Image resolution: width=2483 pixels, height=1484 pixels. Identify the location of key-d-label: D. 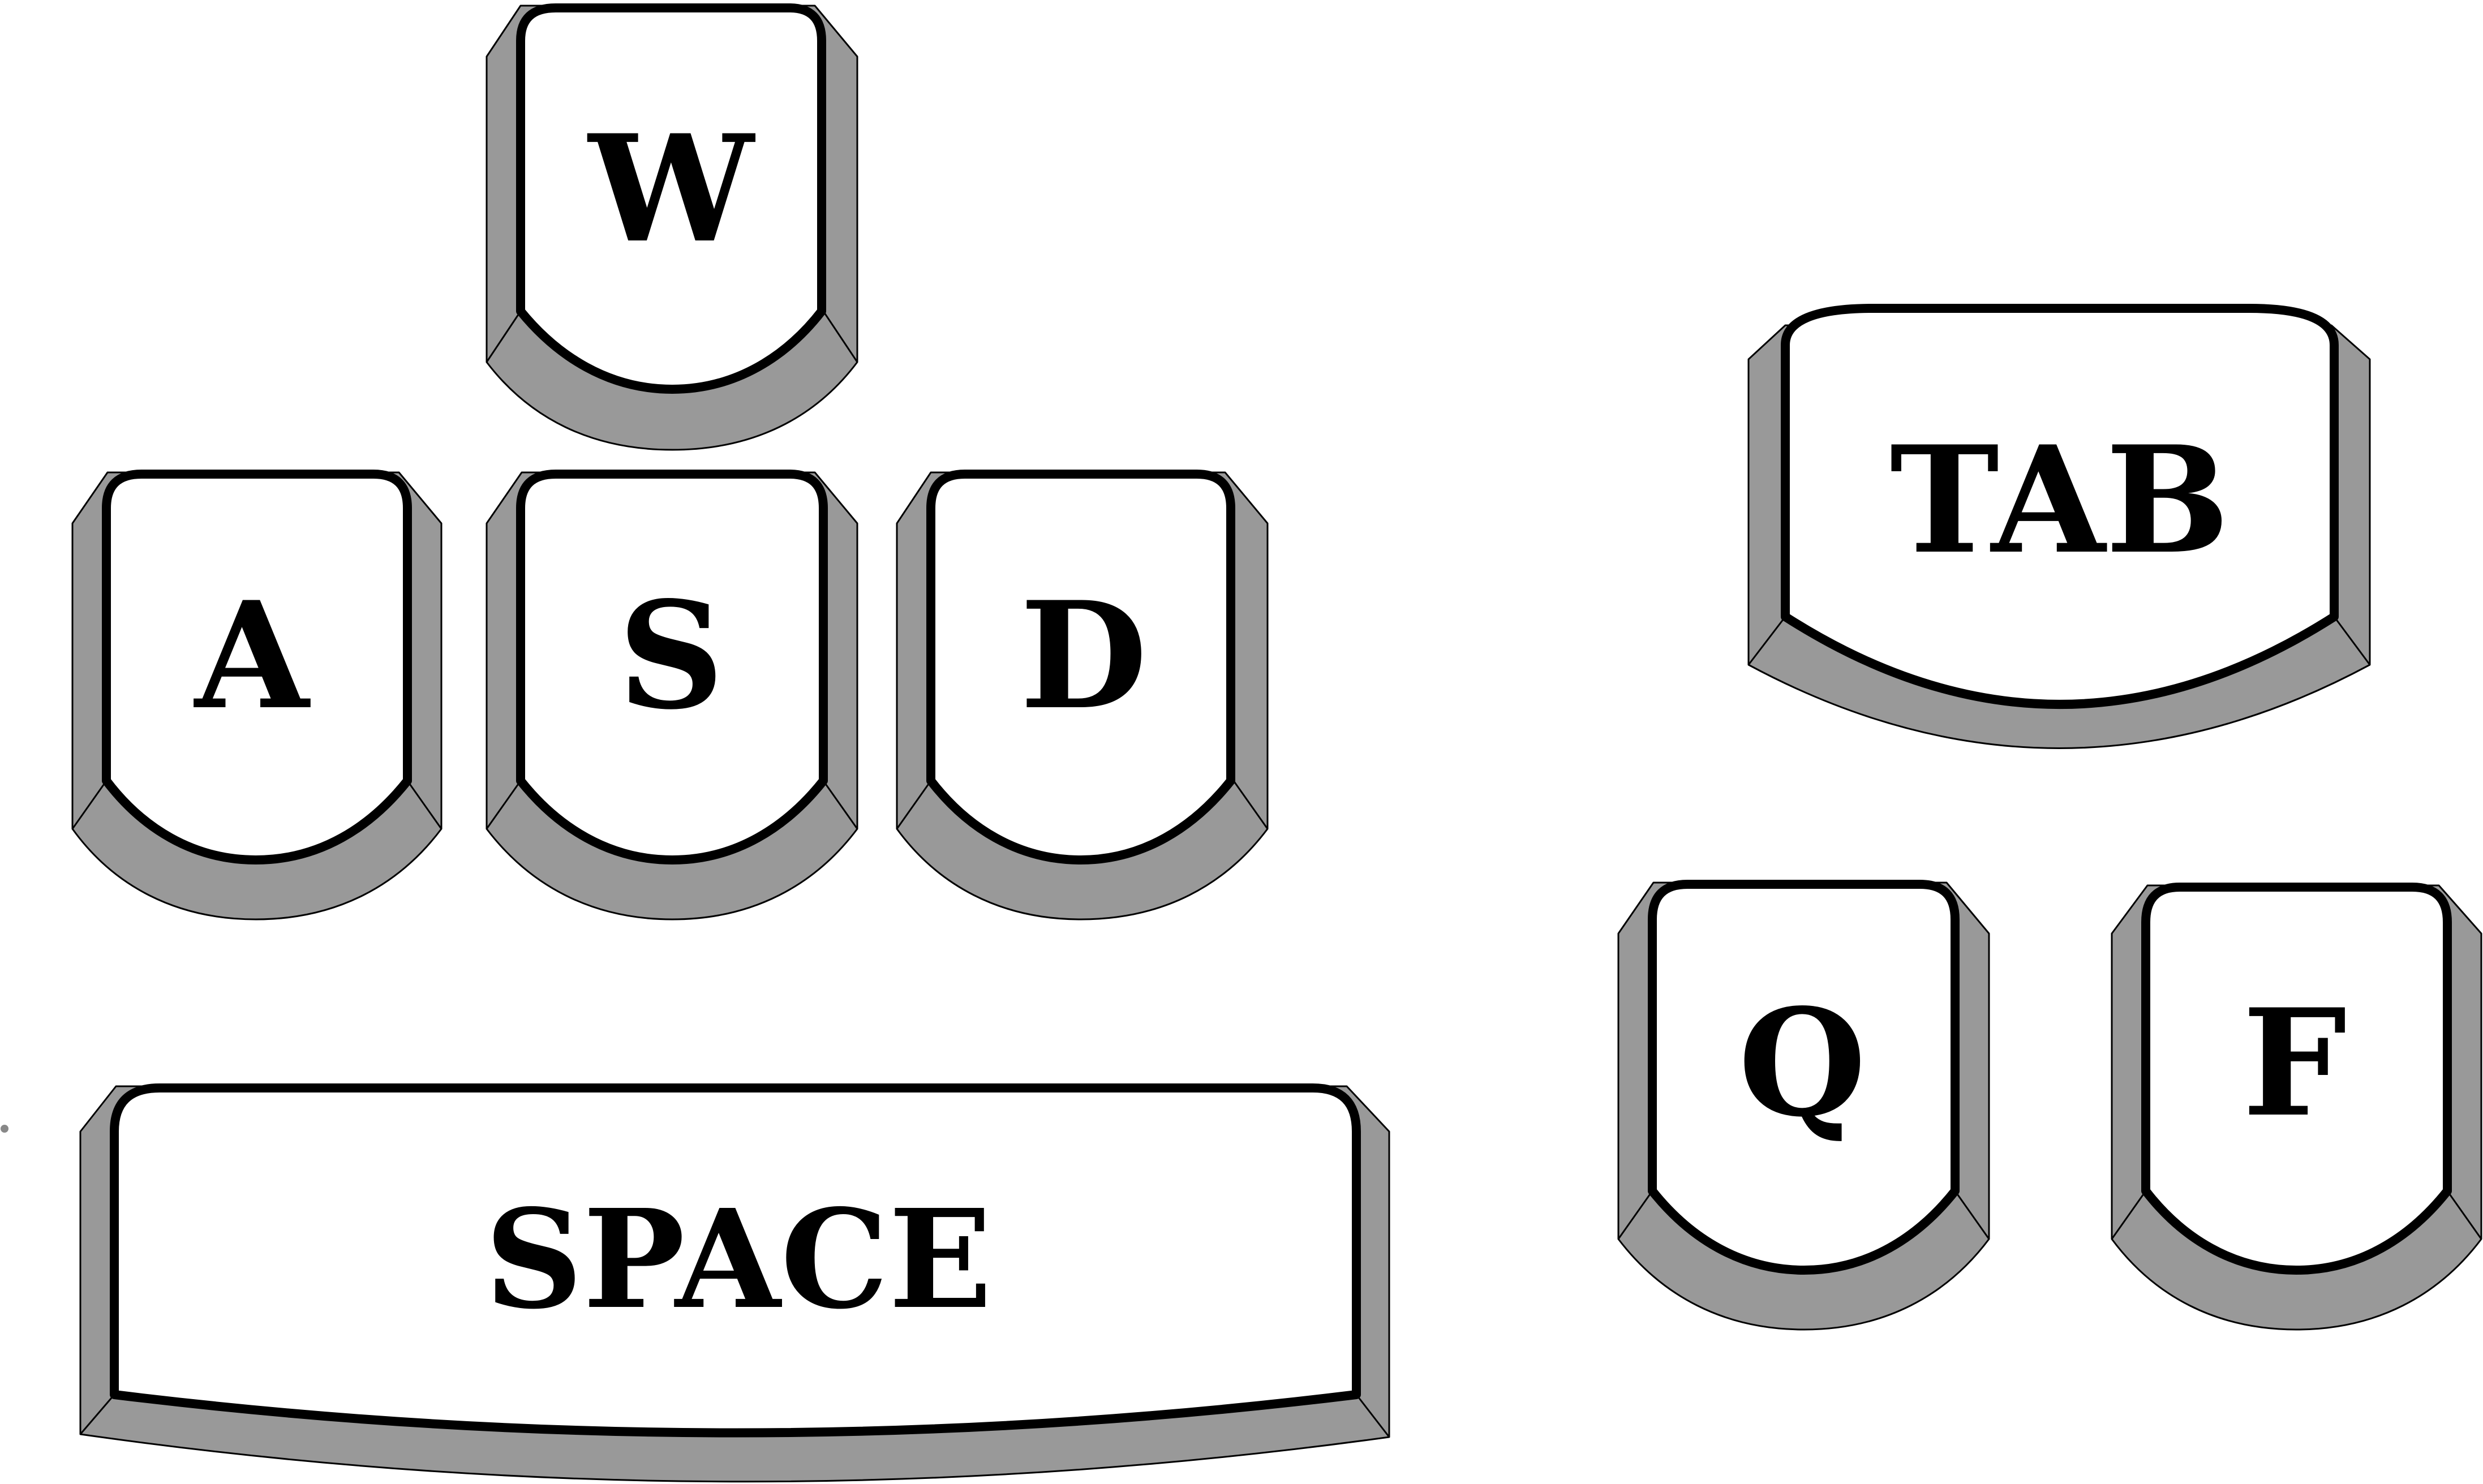
(1083, 656).